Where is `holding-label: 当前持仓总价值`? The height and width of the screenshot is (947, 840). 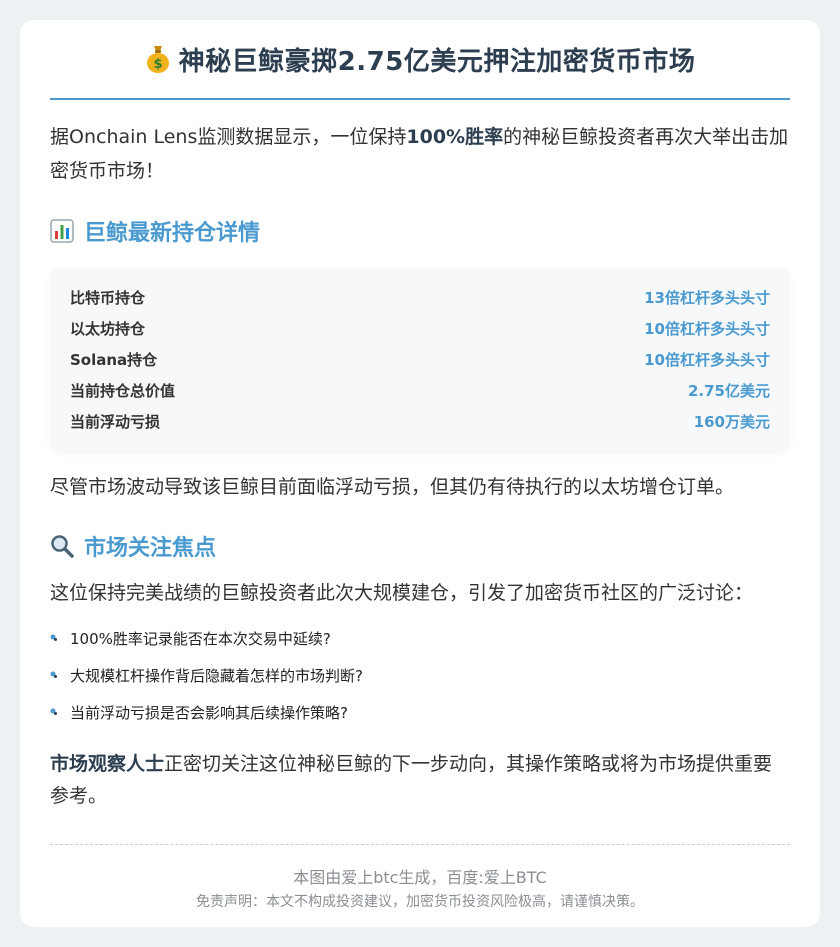
holding-label: 当前持仓总价值 is located at coordinates (123, 391).